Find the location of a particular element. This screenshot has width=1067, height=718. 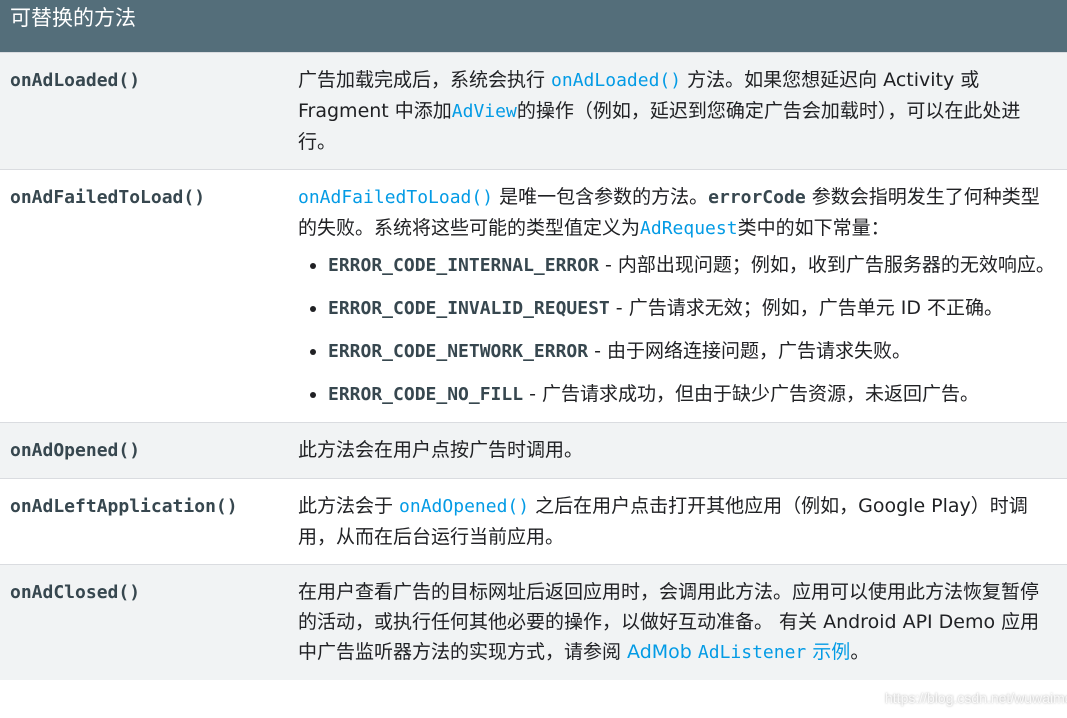

table-header-title: 可替换的方法 is located at coordinates (533, 26).